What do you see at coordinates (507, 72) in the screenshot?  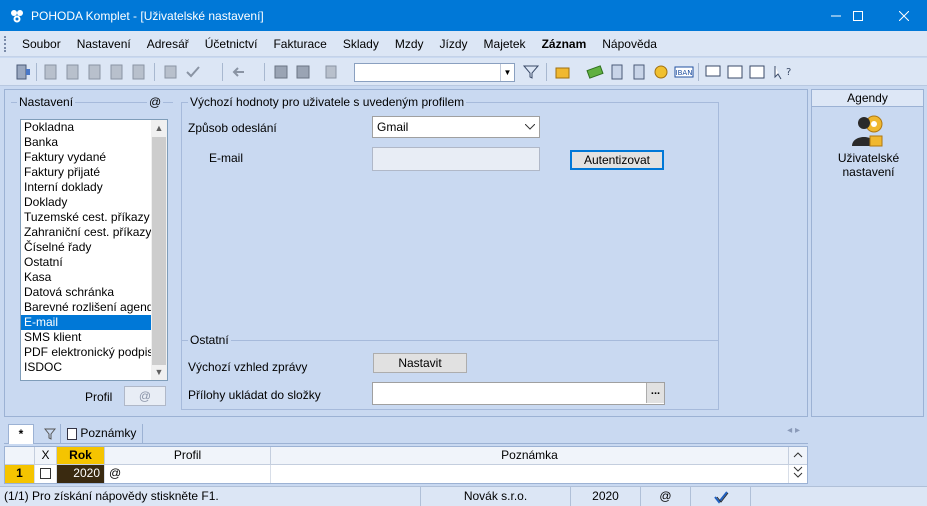 I see `combo-dropdown-icon: ▼` at bounding box center [507, 72].